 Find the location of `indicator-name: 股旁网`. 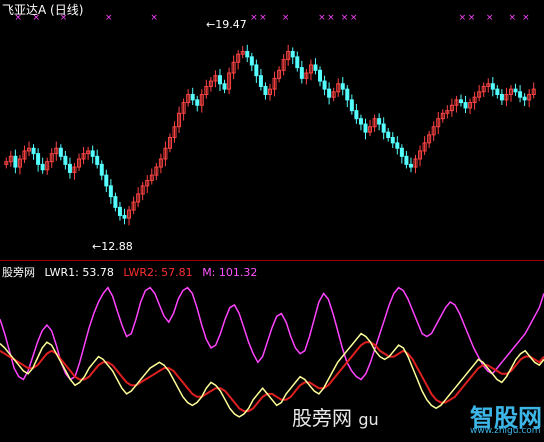

indicator-name: 股旁网 is located at coordinates (18, 272).